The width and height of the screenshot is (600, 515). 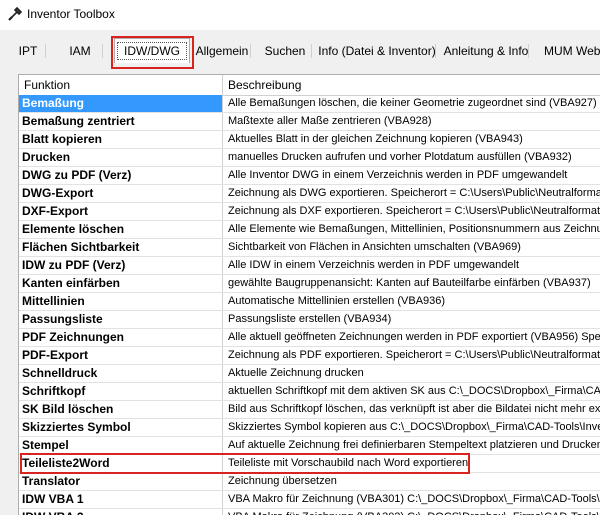 What do you see at coordinates (411, 121) in the screenshot?
I see `function-description-cell: Maßtexte aller Maße zentrieren (VBA928)` at bounding box center [411, 121].